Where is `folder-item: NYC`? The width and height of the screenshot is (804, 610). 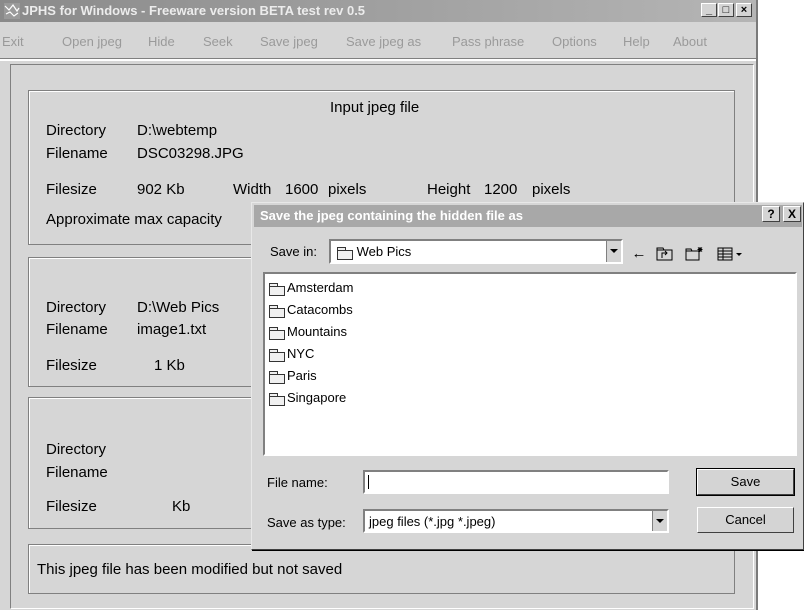
folder-item: NYC is located at coordinates (291, 355).